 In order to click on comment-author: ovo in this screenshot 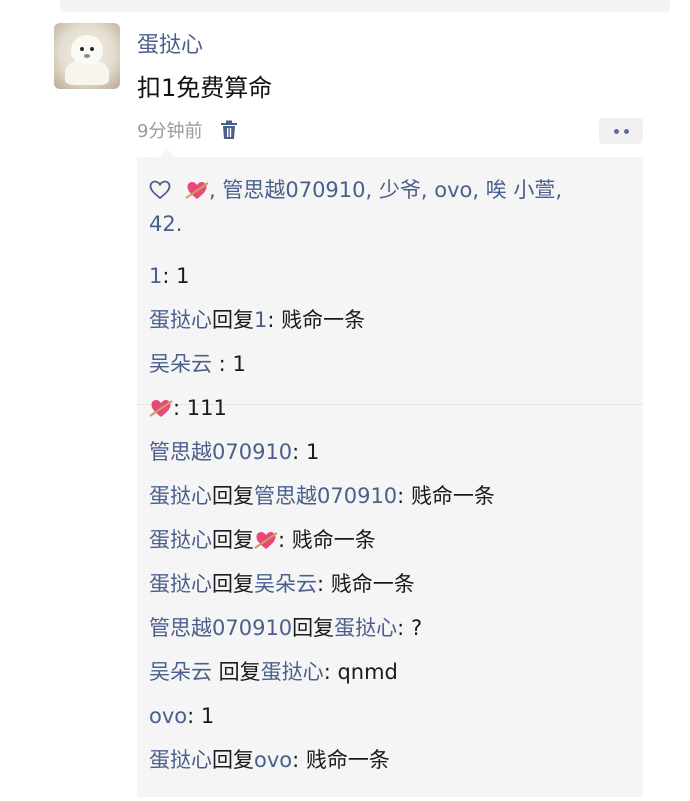, I will do `click(168, 716)`.